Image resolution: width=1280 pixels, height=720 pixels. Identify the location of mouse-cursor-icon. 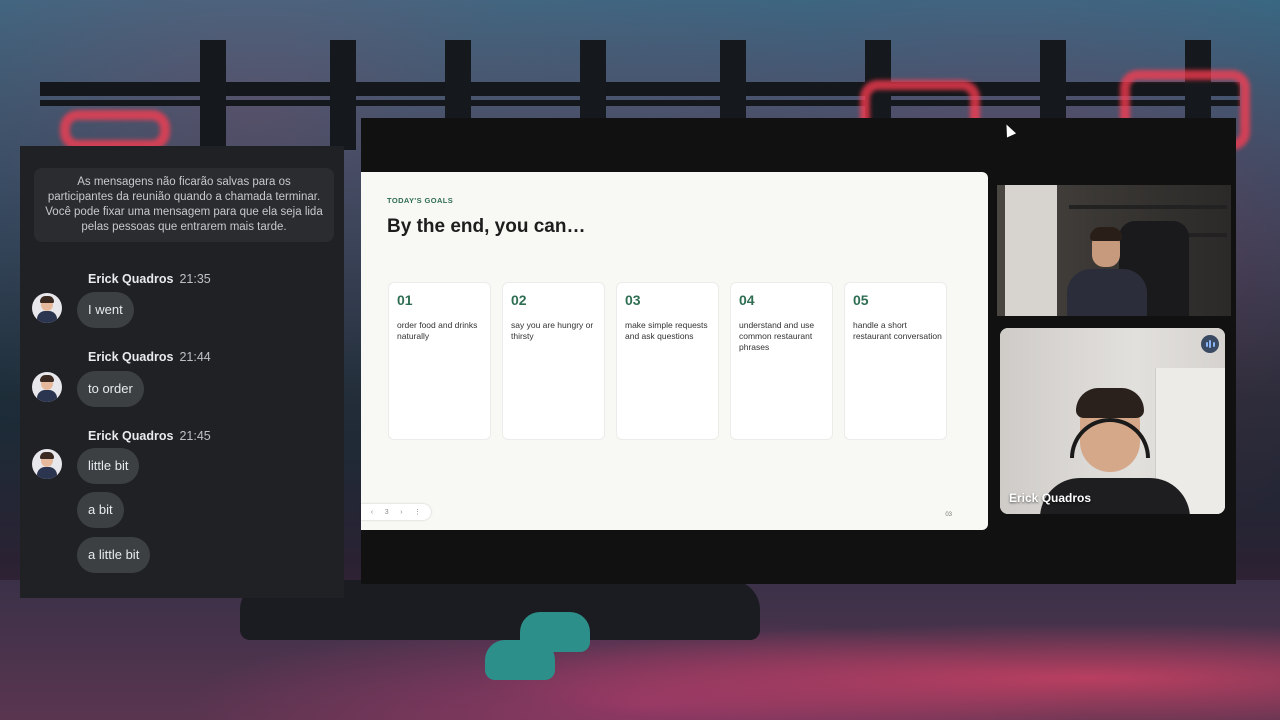
(1009, 130).